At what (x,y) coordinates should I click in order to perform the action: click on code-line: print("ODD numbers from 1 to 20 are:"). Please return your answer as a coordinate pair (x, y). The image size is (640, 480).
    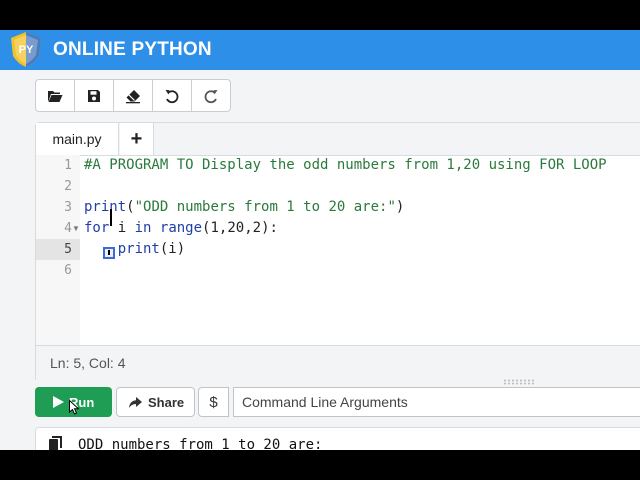
    Looking at the image, I should click on (244, 207).